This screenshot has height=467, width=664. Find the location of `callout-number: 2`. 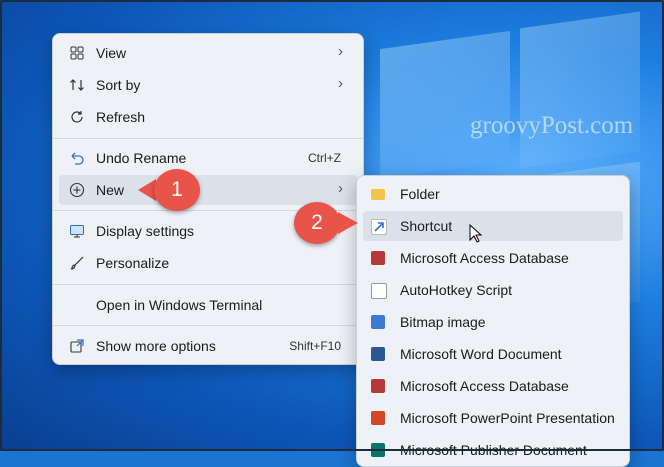

callout-number: 2 is located at coordinates (317, 223).